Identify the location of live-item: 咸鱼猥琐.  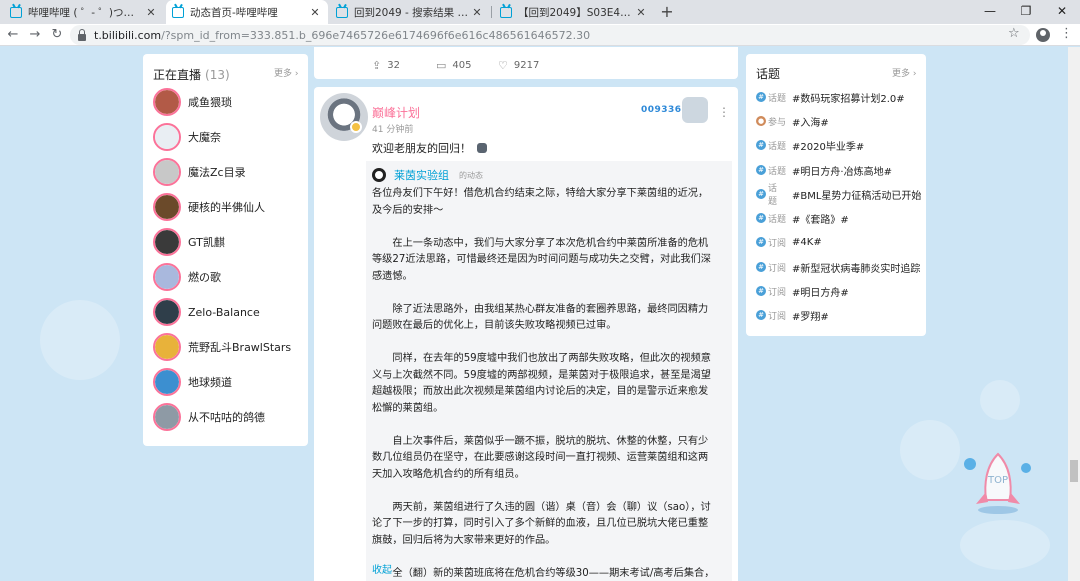
(228, 102).